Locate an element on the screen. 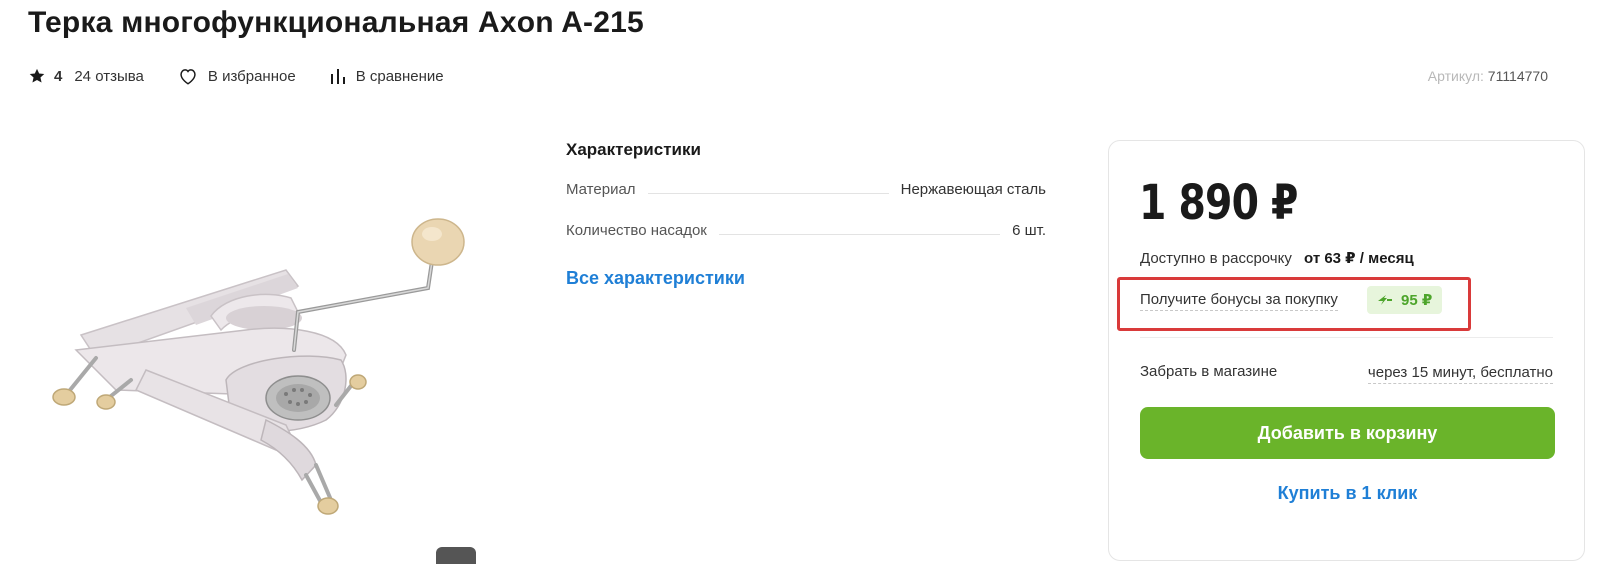 This screenshot has width=1600, height=564. spec-value: Нержавеющая сталь is located at coordinates (973, 189).